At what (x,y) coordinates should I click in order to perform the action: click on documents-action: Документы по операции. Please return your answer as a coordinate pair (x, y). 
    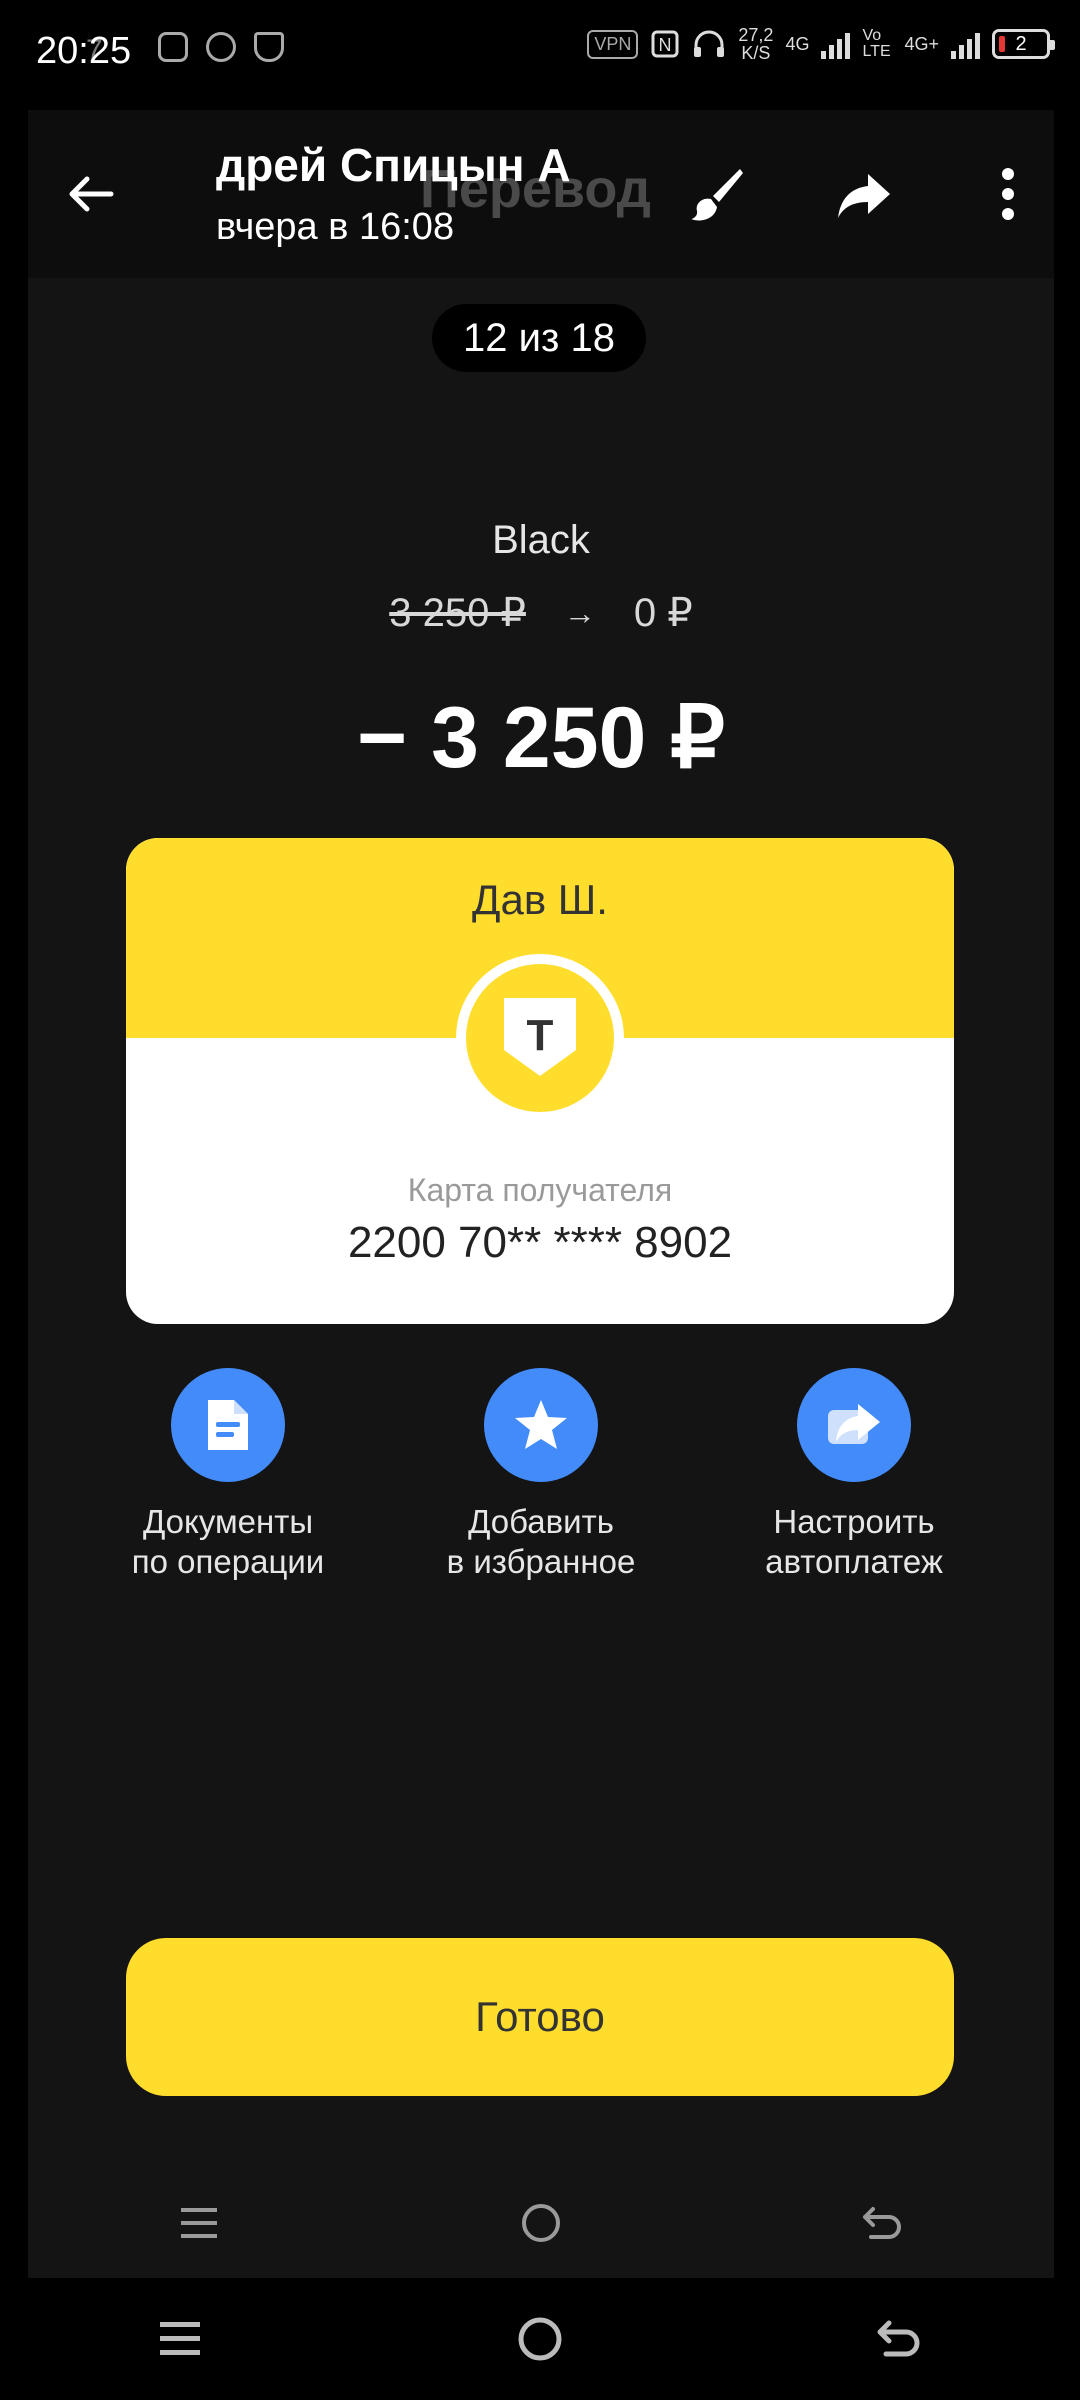
    Looking at the image, I should click on (228, 1475).